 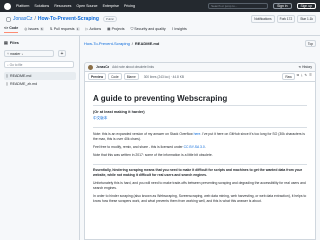 I want to click on chevron-down-icon: ▾, so click(x=22, y=54).